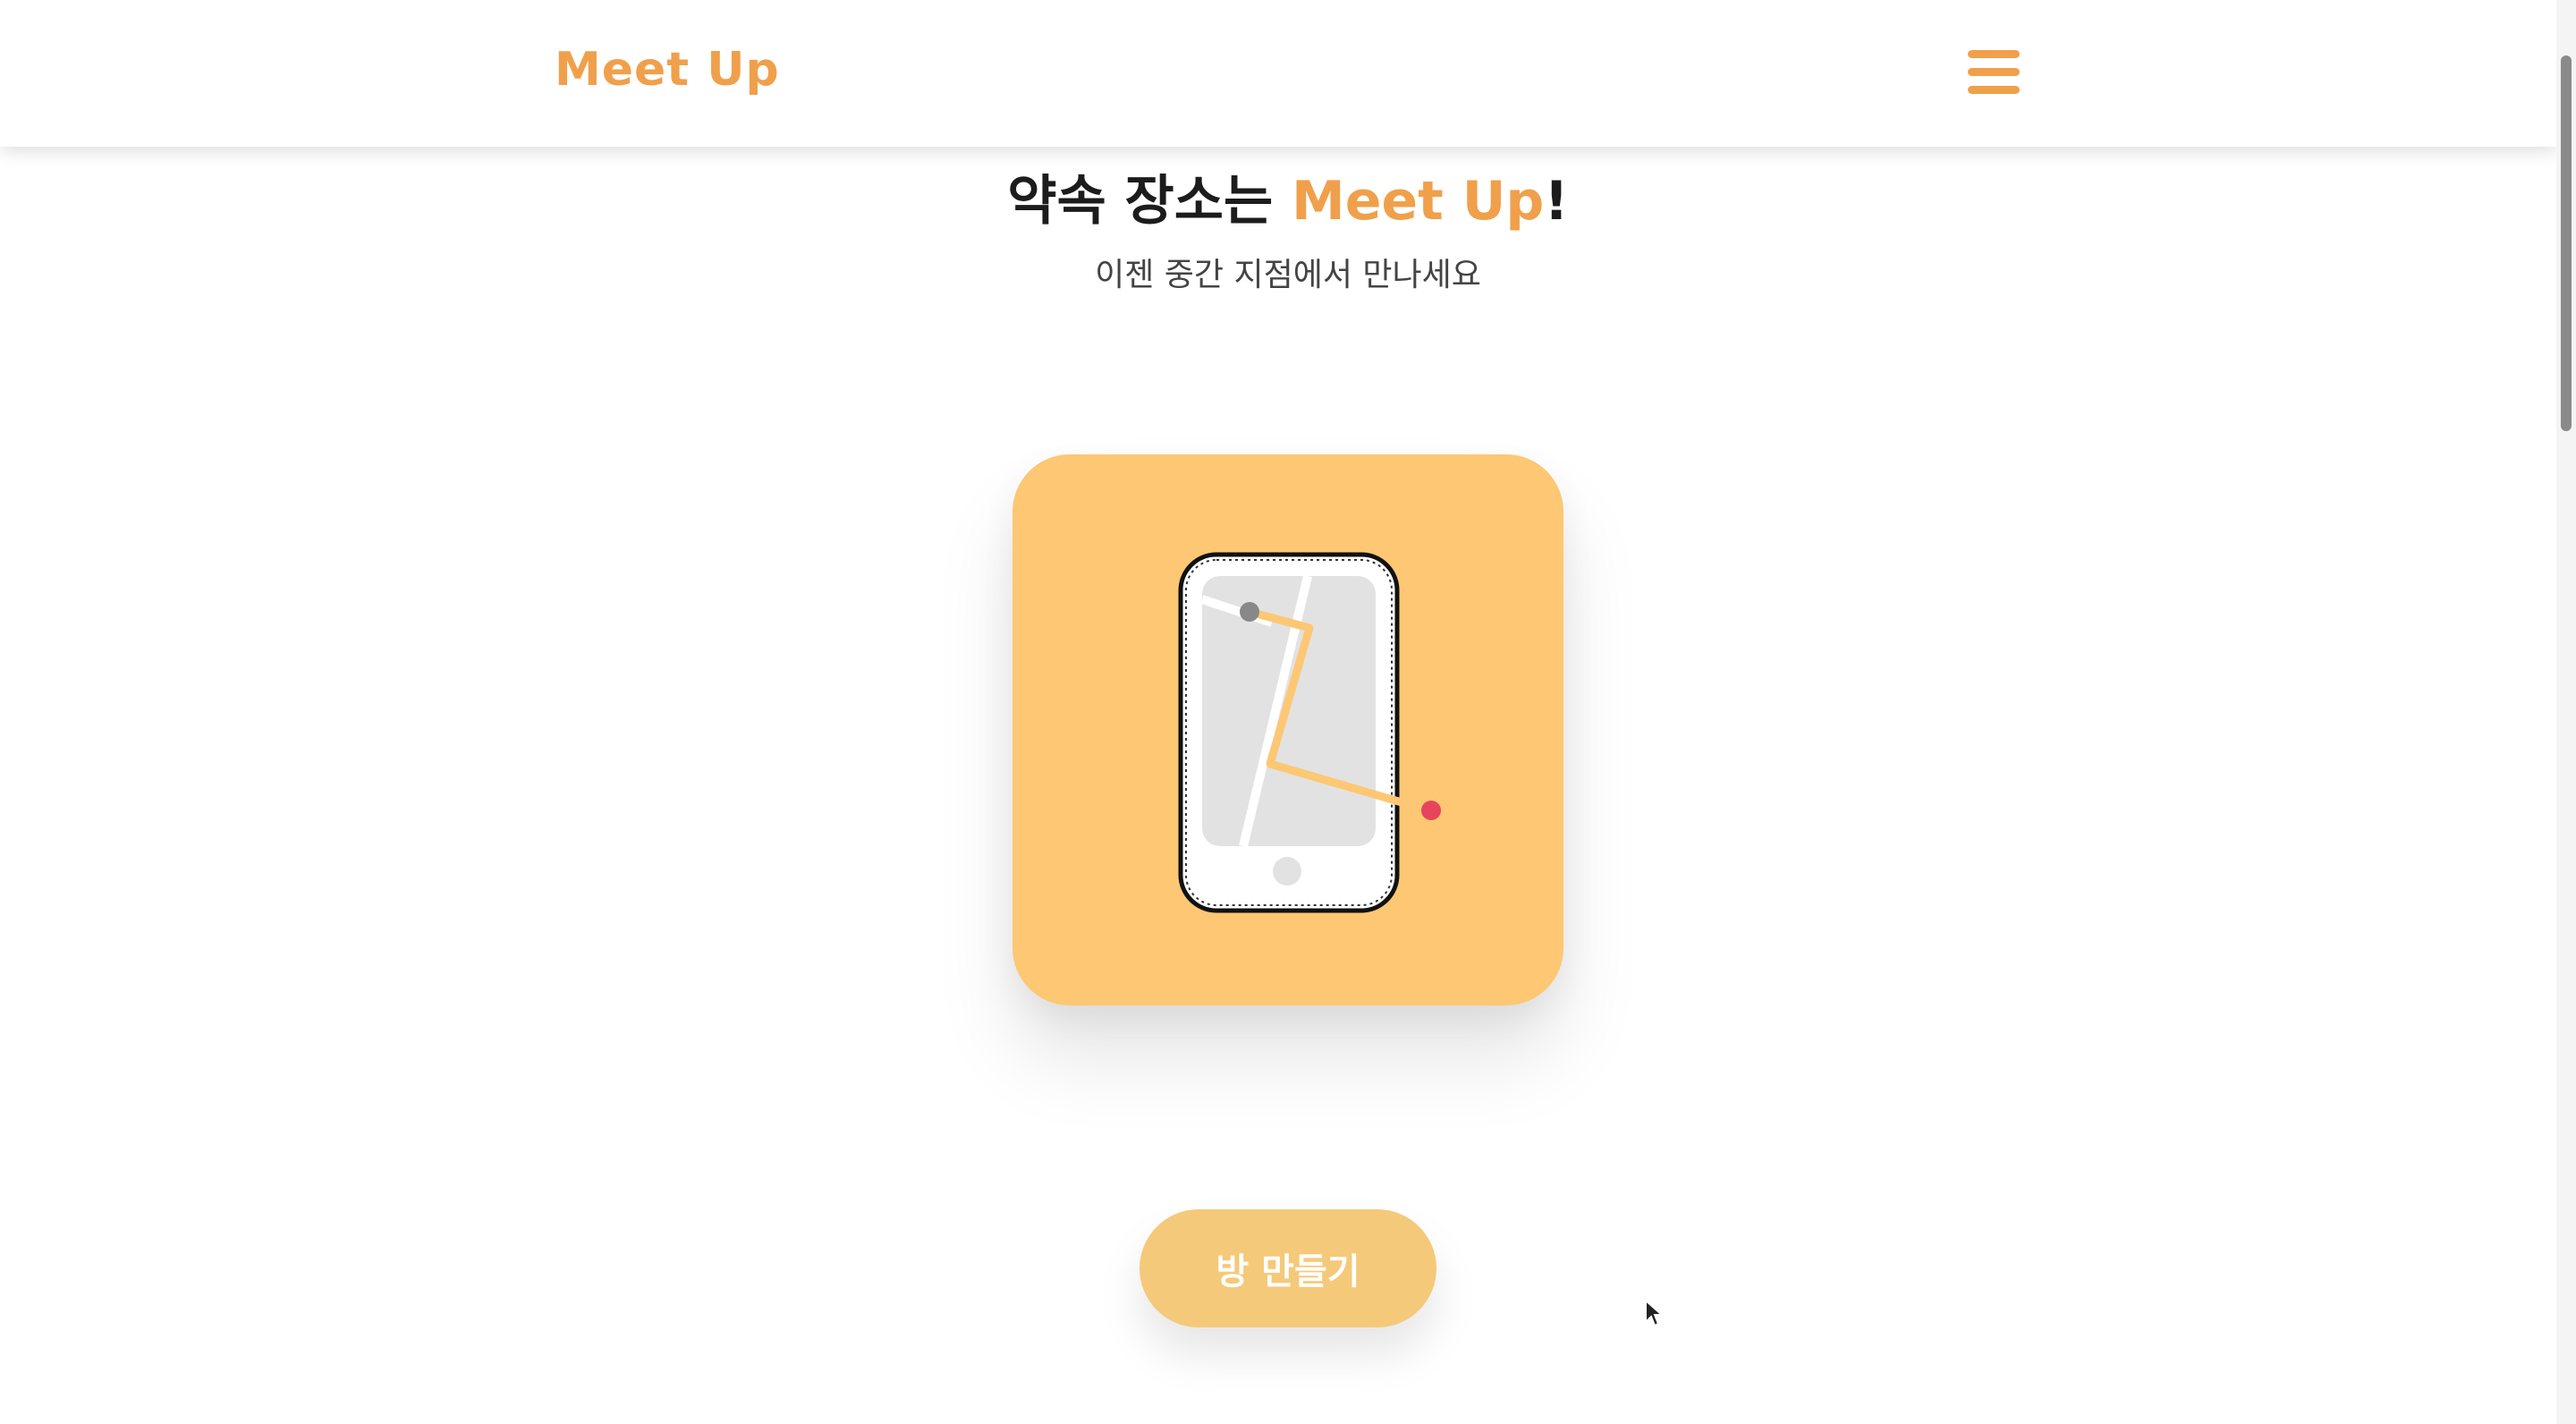 The height and width of the screenshot is (1424, 2576). What do you see at coordinates (667, 70) in the screenshot?
I see `logo: Meet Up` at bounding box center [667, 70].